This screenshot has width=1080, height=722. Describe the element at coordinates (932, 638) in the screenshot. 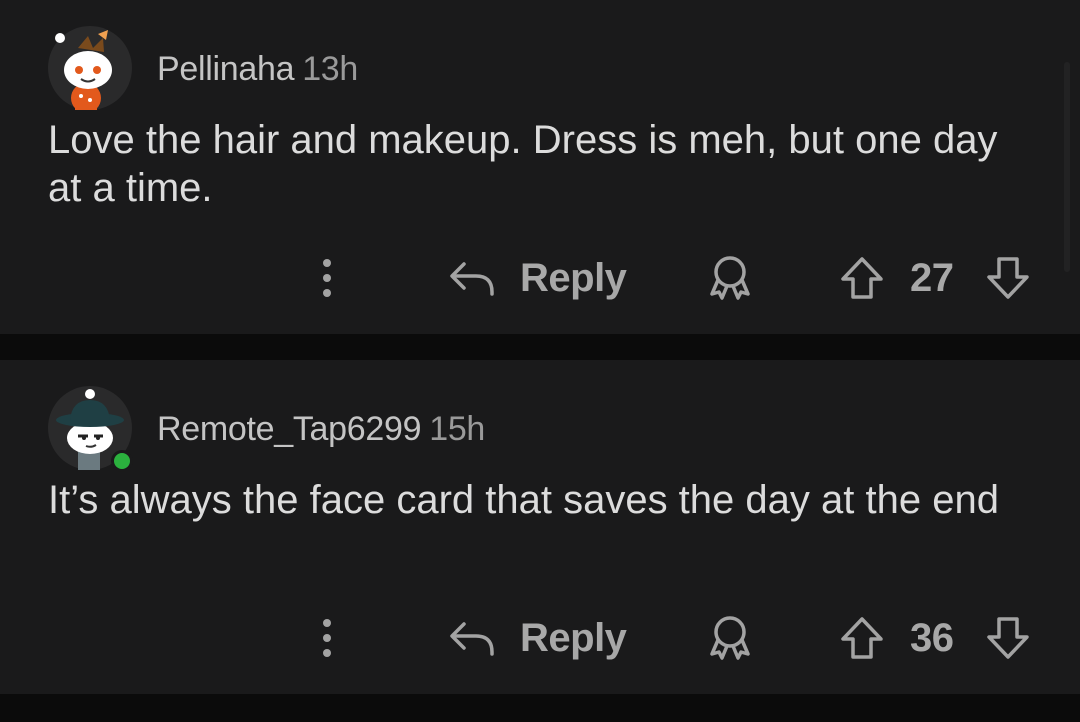

I see `vote-score: 36` at that location.